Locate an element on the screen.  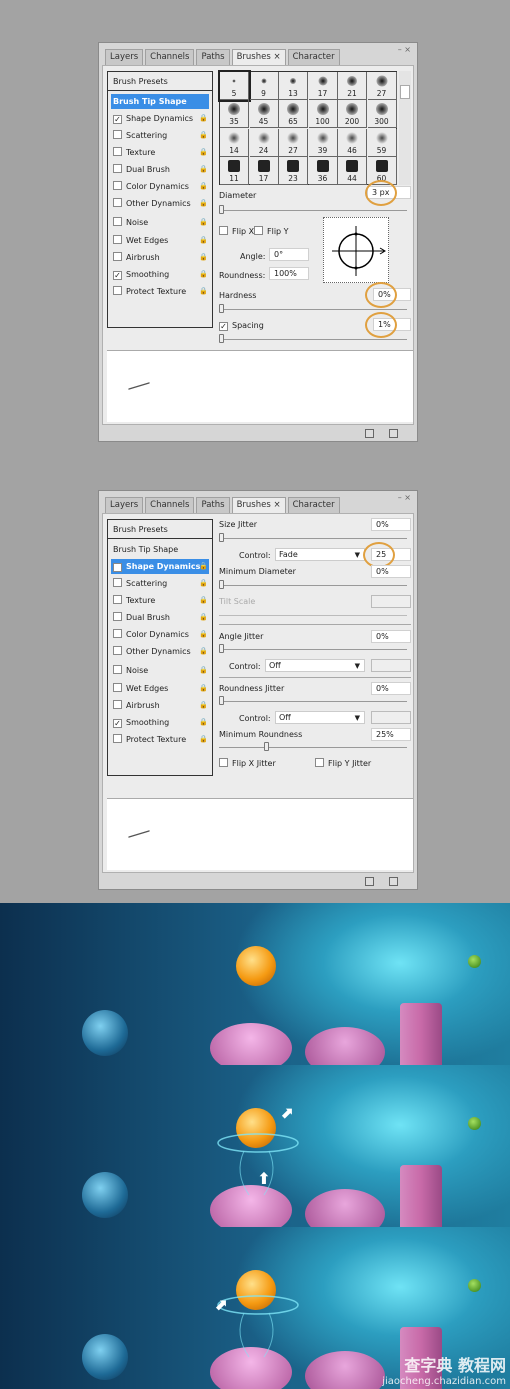
roundness-jitter-slider is located at coordinates (313, 700).